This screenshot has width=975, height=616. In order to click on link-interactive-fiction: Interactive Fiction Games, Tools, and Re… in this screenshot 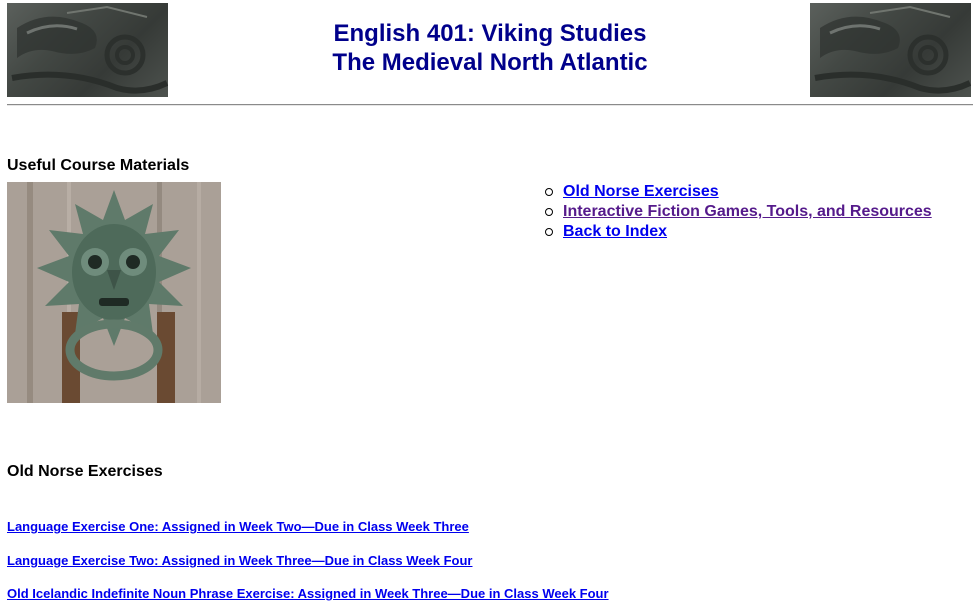, I will do `click(747, 211)`.